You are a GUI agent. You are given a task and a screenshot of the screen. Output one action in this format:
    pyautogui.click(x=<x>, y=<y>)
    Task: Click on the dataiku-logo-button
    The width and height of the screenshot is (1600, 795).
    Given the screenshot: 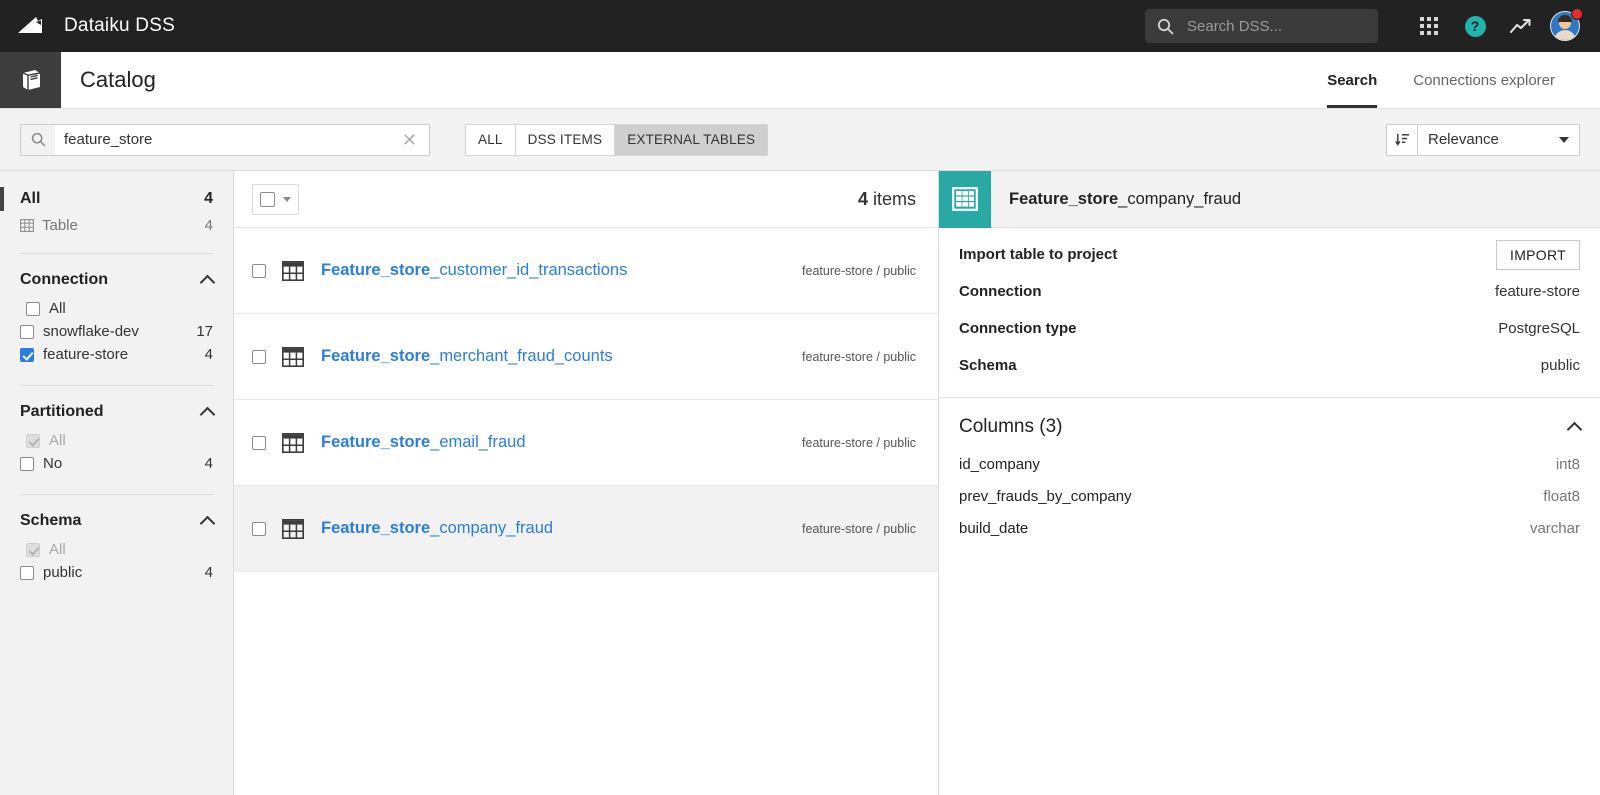 What is the action you would take?
    pyautogui.click(x=30, y=26)
    